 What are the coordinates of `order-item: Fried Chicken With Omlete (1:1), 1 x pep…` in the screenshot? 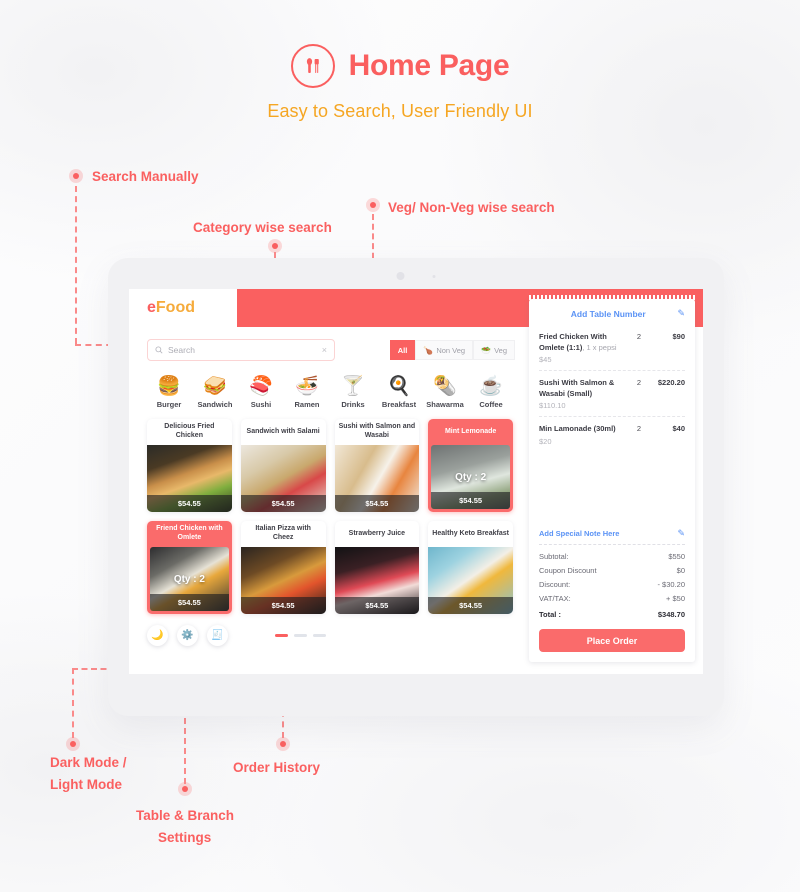 It's located at (612, 348).